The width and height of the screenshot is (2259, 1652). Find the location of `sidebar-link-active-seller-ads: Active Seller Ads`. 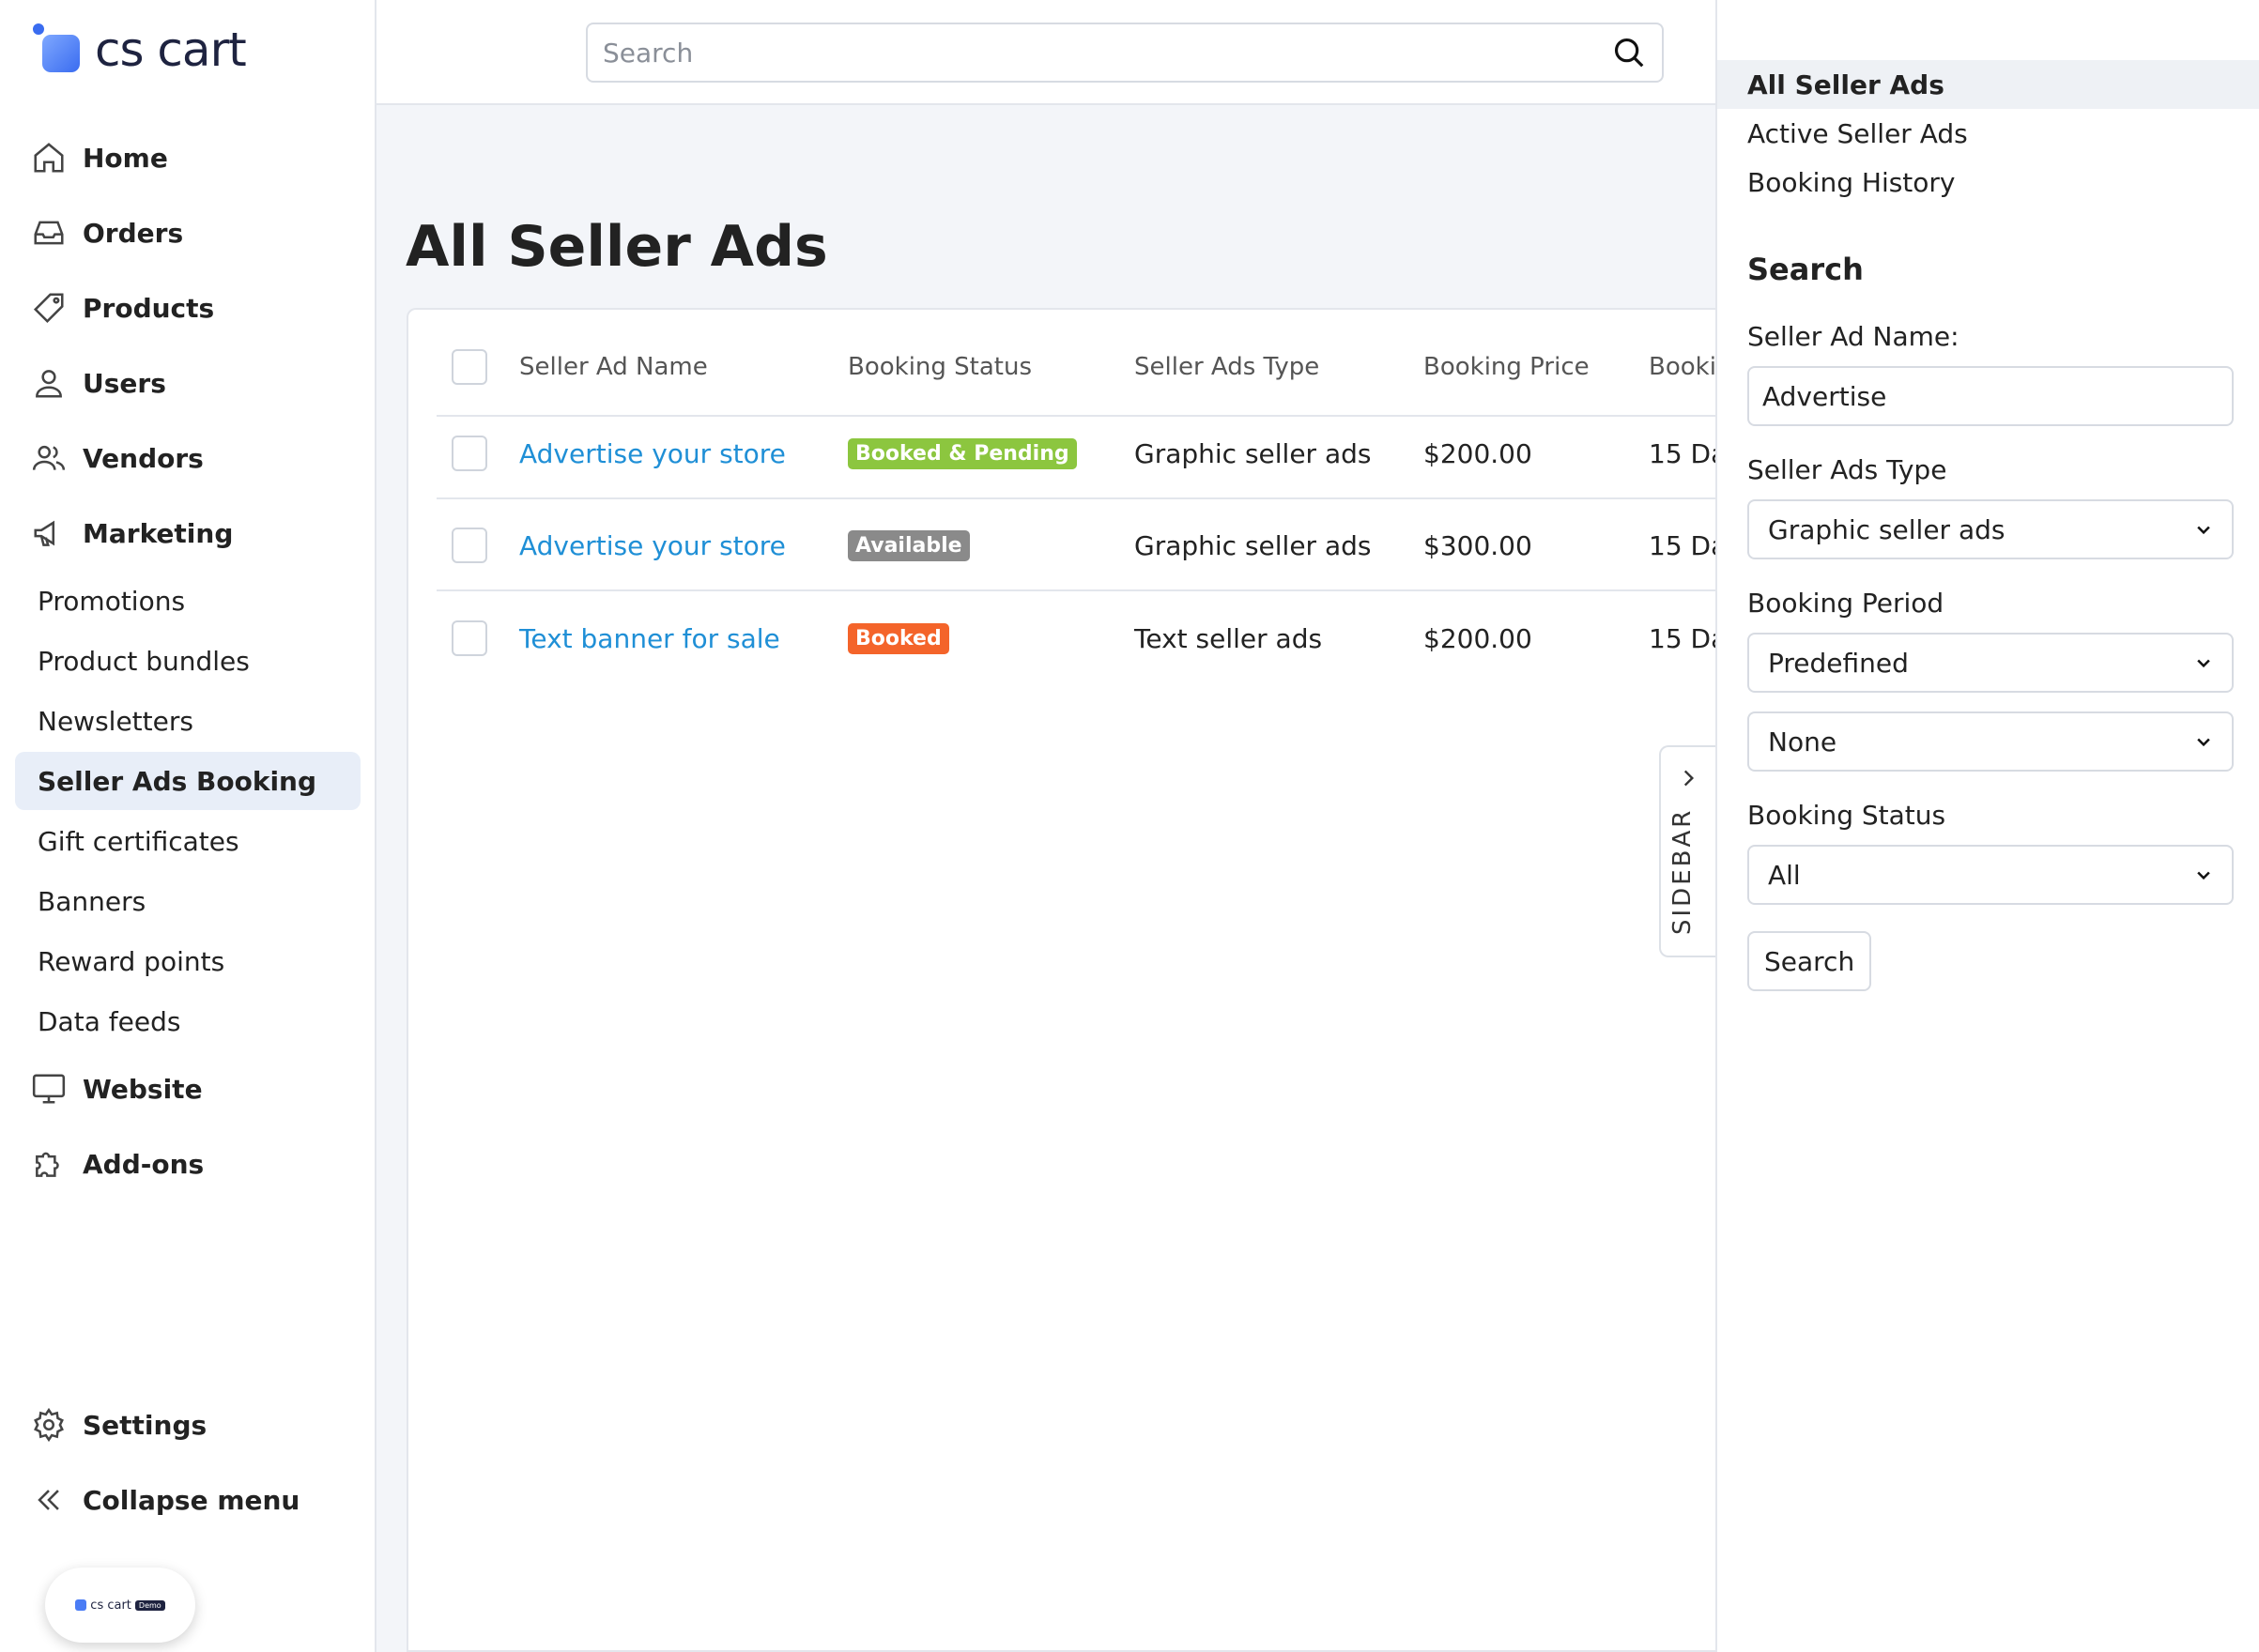

sidebar-link-active-seller-ads: Active Seller Ads is located at coordinates (1988, 133).